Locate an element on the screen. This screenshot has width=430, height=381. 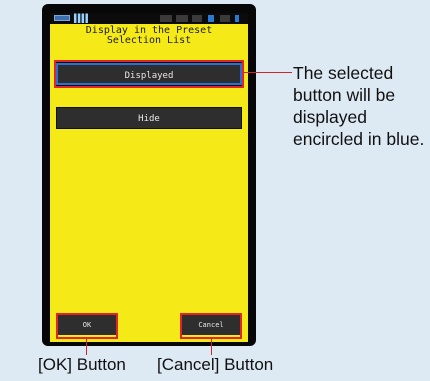
title-line-2: Selection List is located at coordinates (149, 40).